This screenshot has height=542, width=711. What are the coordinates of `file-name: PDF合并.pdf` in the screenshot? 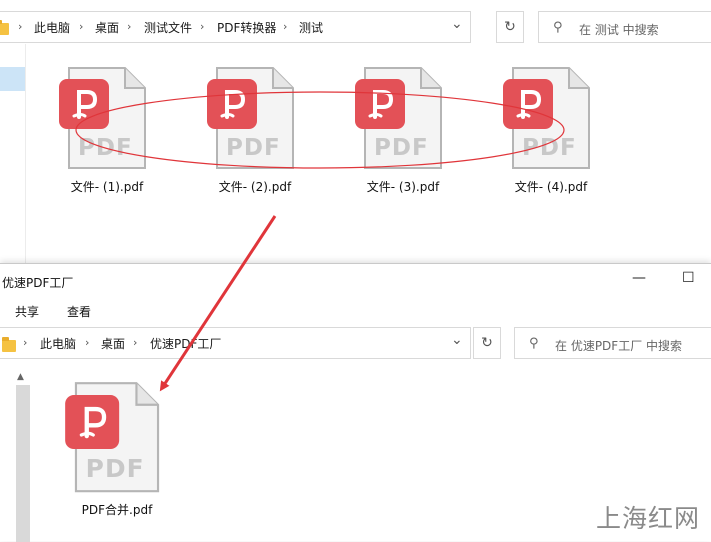 It's located at (117, 510).